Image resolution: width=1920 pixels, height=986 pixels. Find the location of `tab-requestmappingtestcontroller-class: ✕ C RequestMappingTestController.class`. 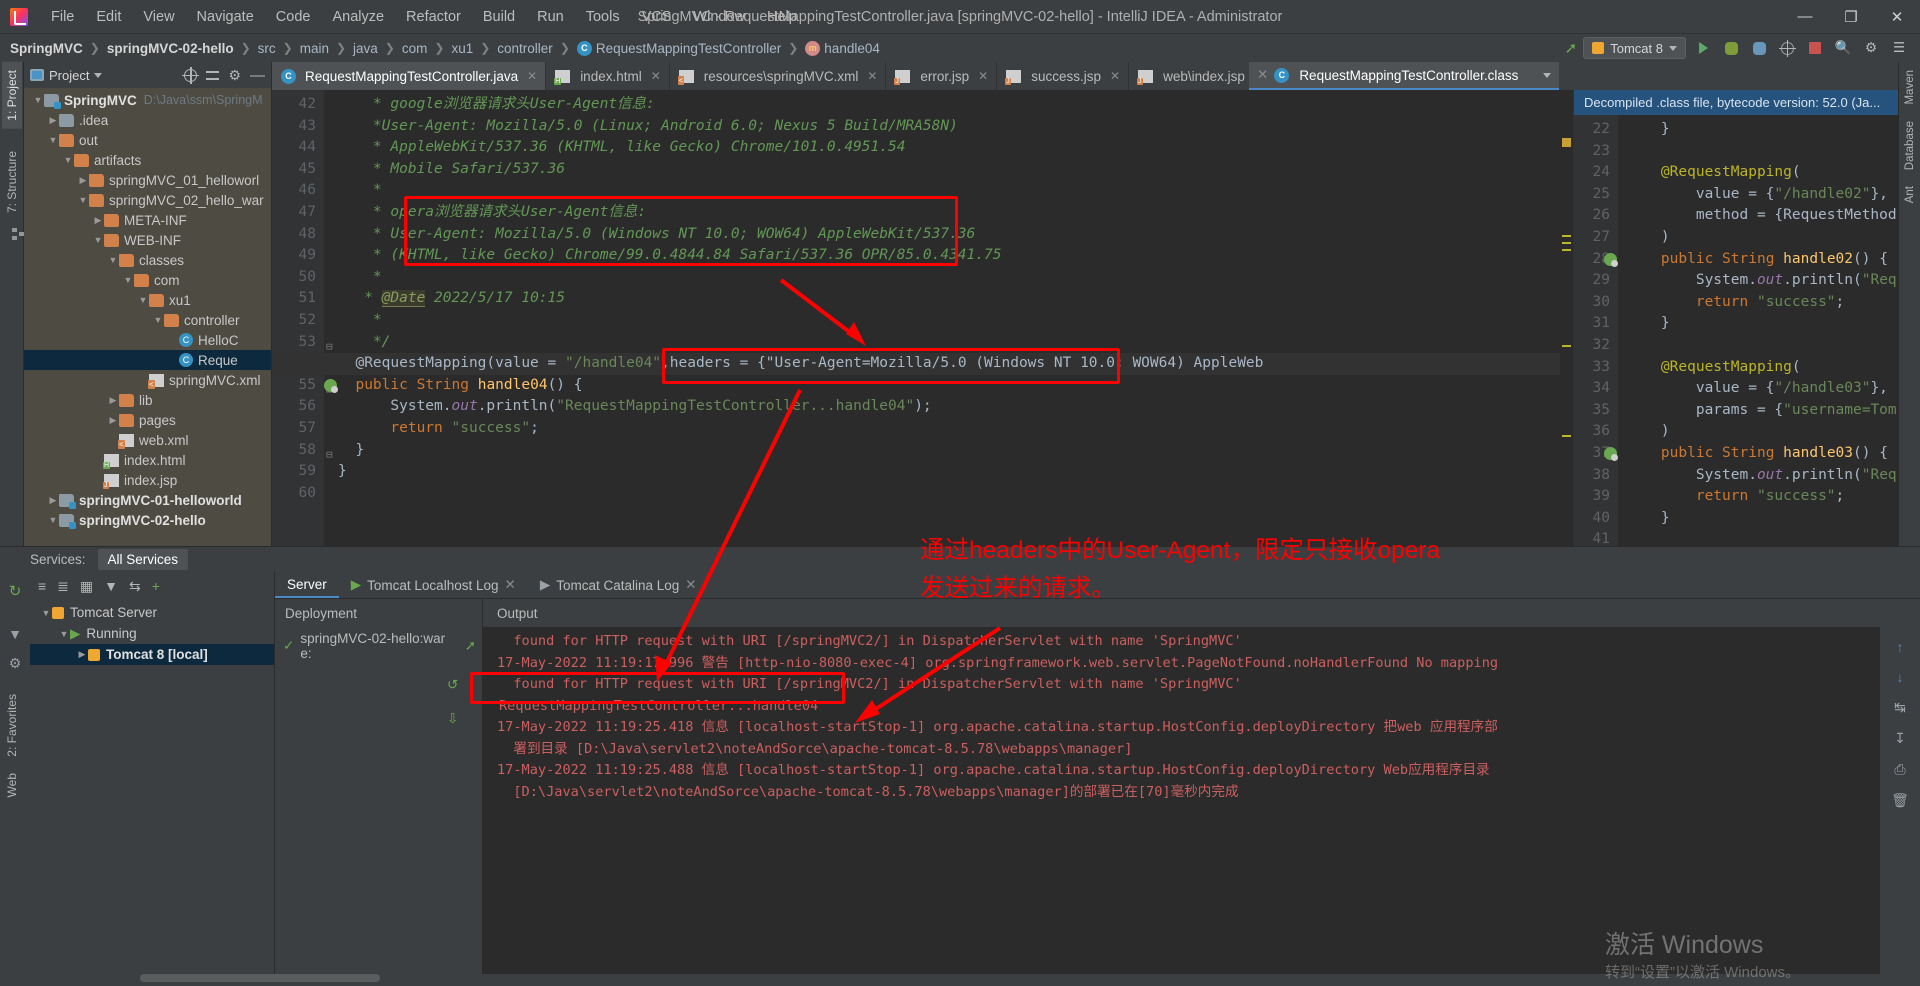

tab-requestmappingtestcontroller-class: ✕ C RequestMappingTestController.class is located at coordinates (1404, 76).